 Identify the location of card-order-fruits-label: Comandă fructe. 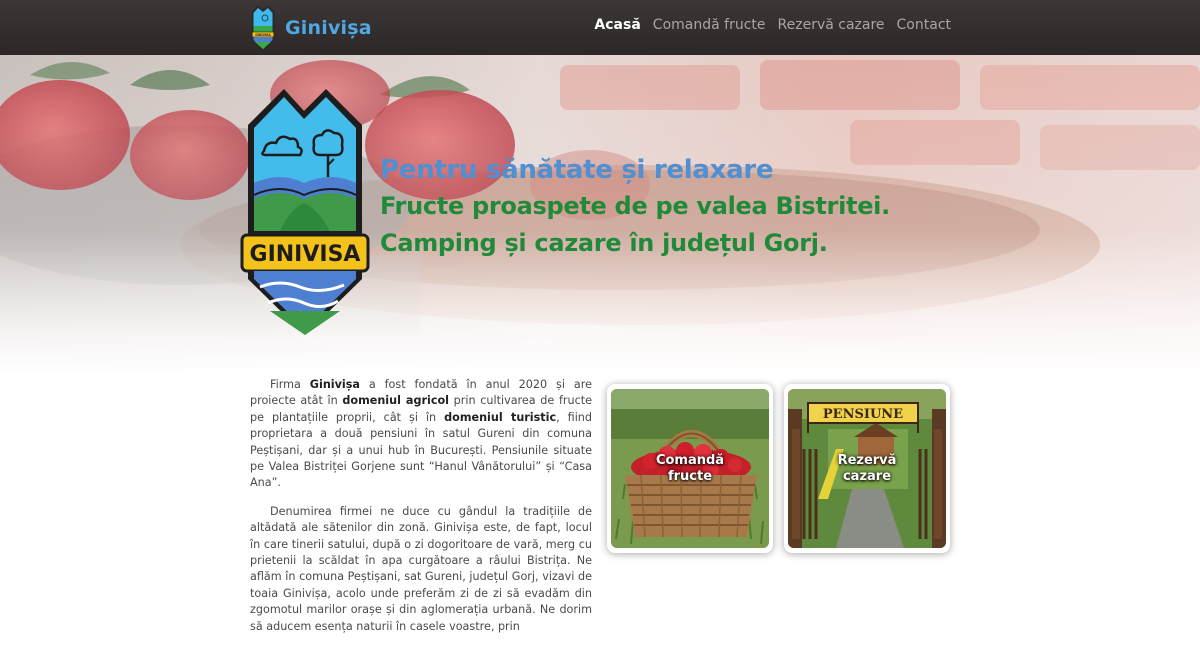
(690, 469).